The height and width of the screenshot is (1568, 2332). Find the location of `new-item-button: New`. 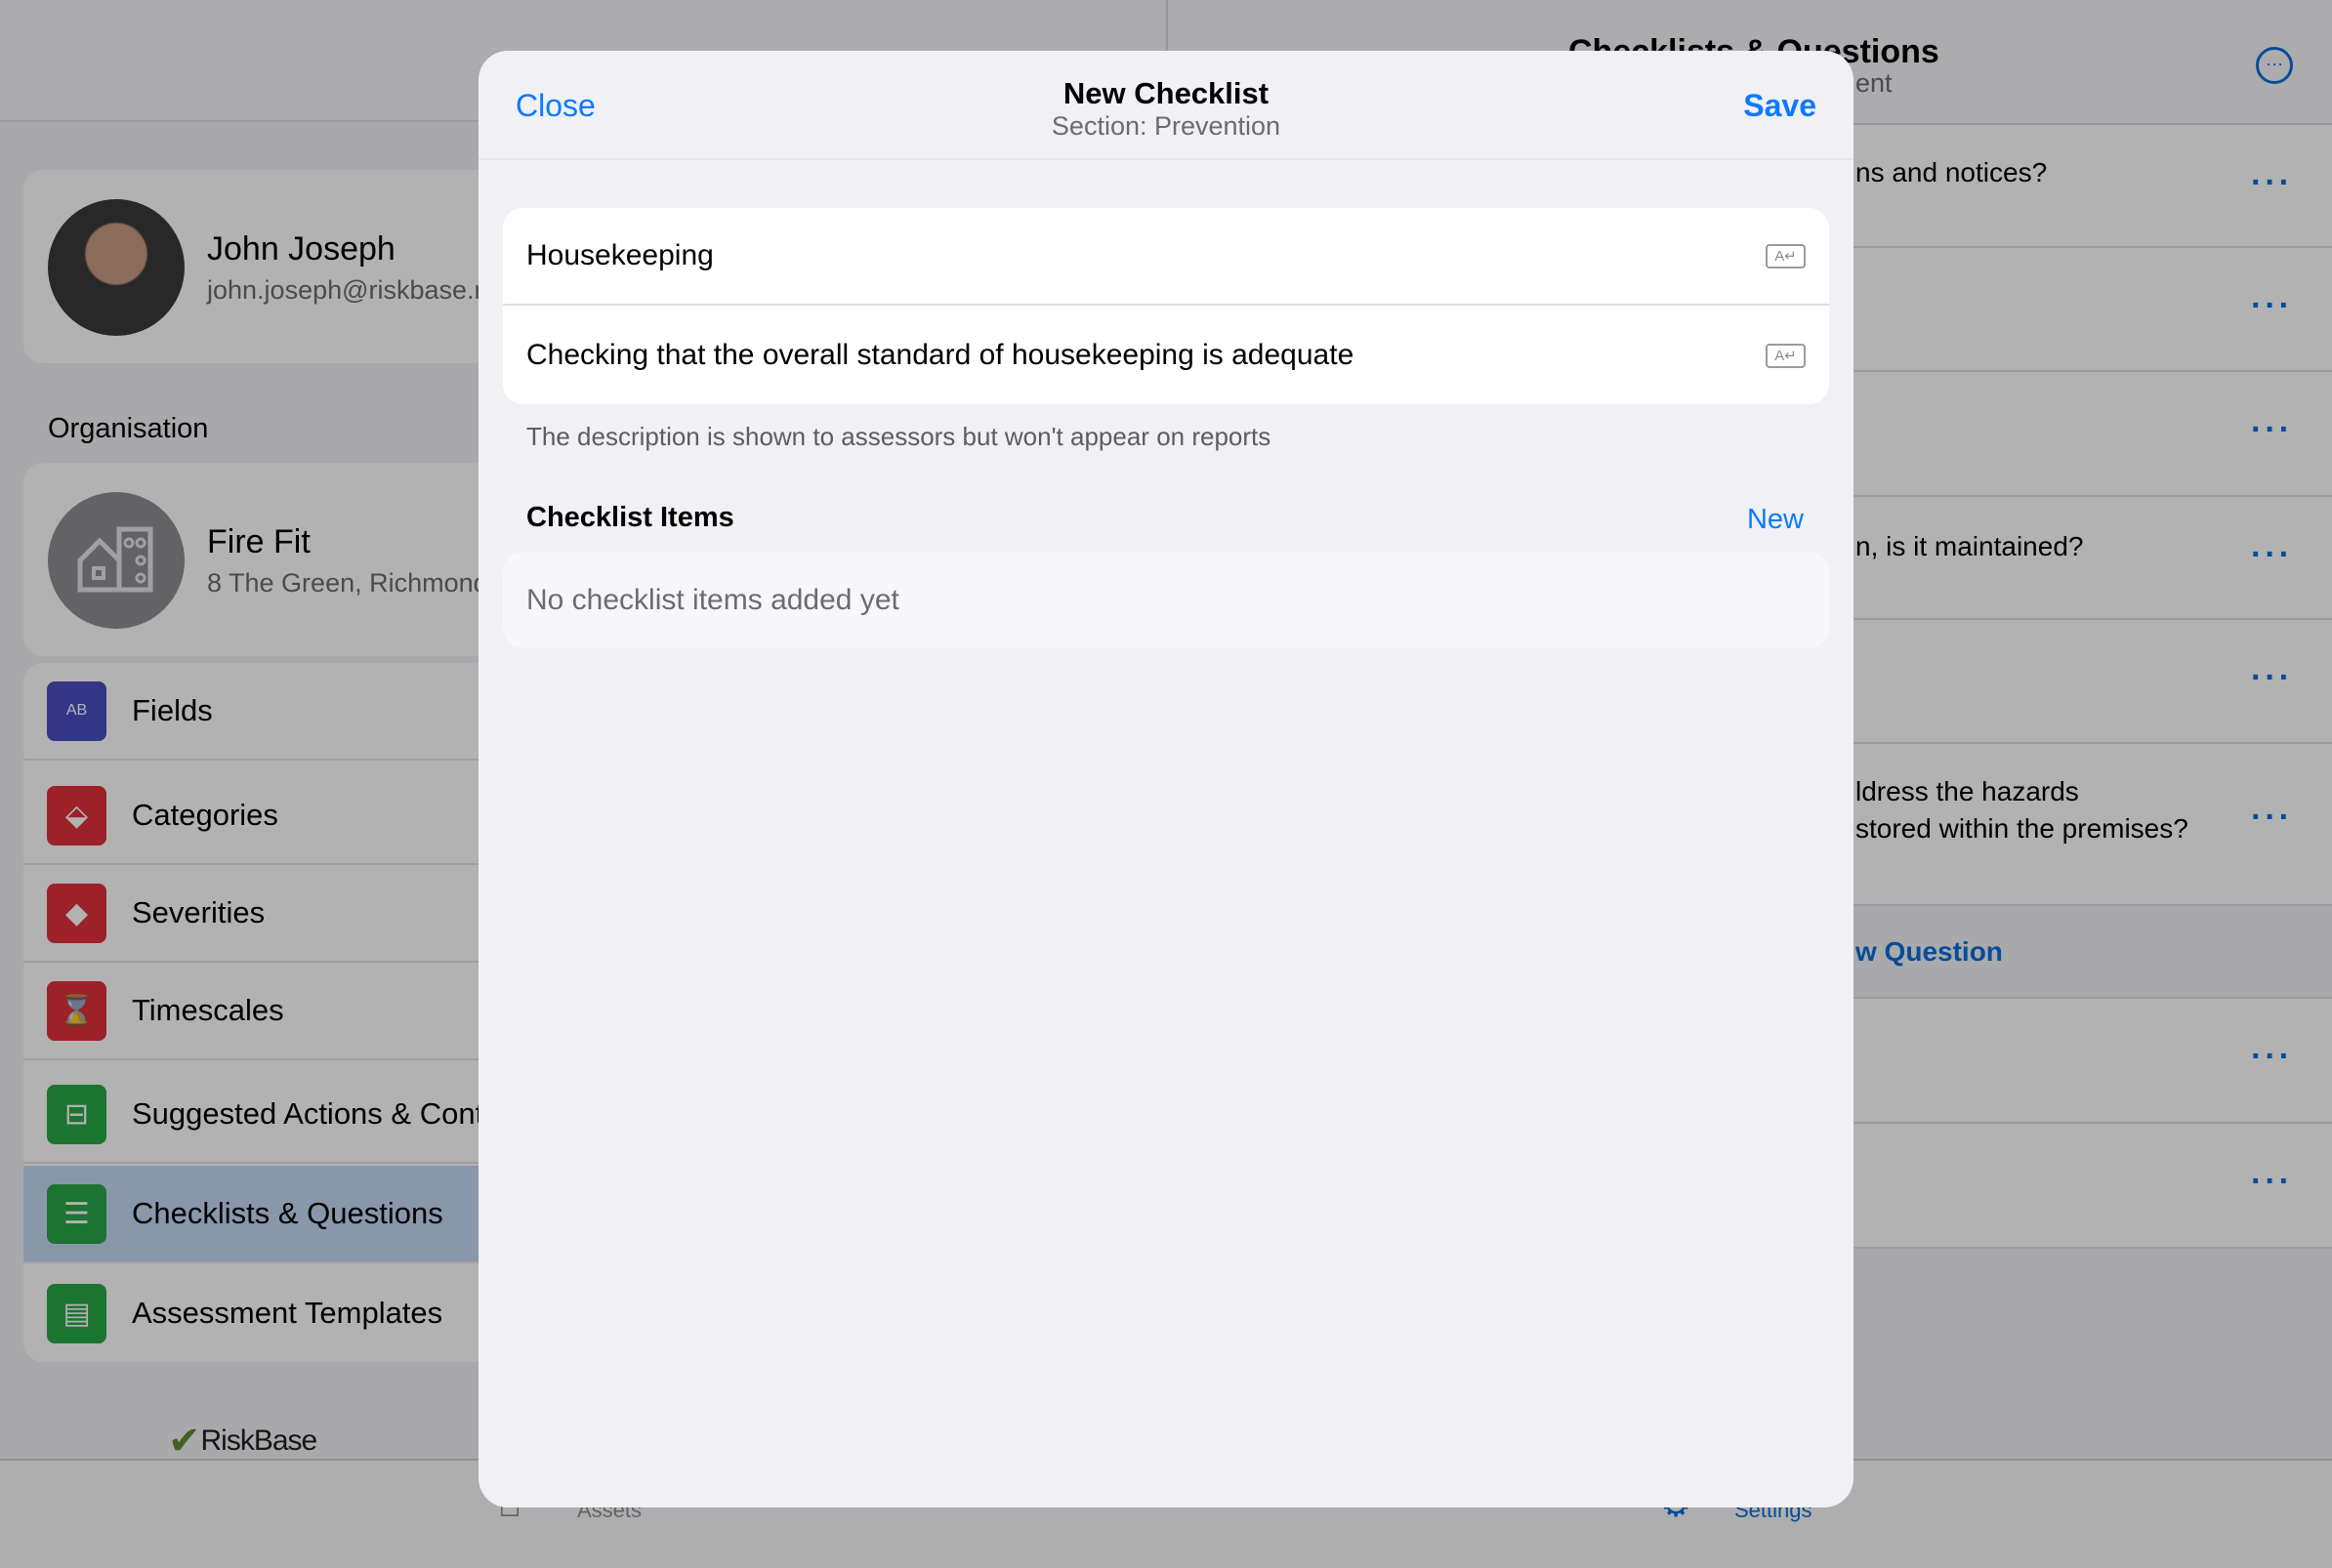

new-item-button: New is located at coordinates (1775, 520).